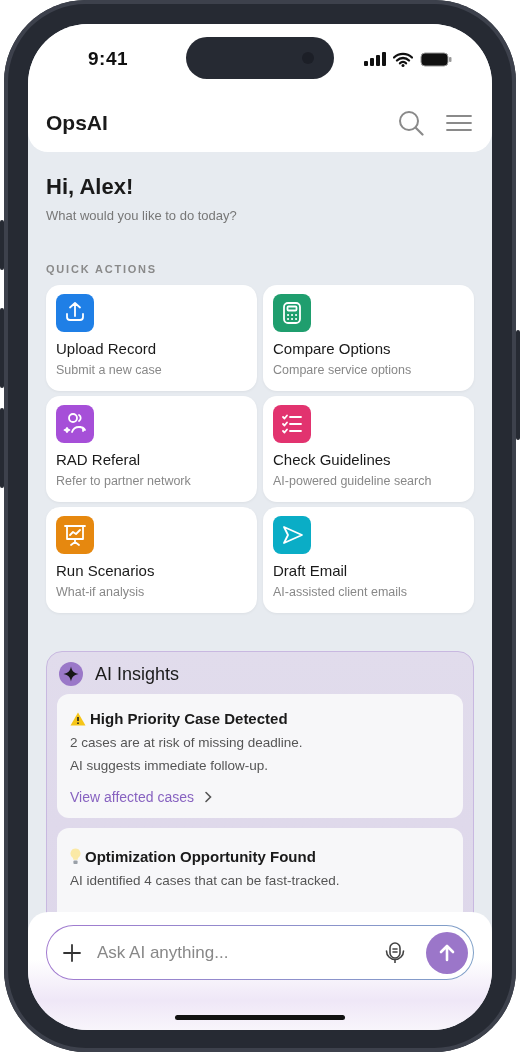  Describe the element at coordinates (77, 123) in the screenshot. I see `app-title: OpsAI` at that location.